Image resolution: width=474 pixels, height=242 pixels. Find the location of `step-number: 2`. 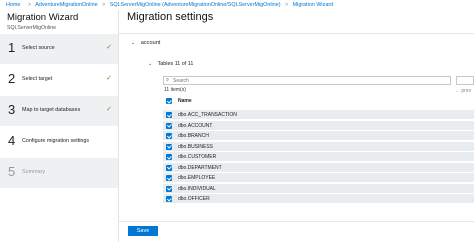

step-number: 2 is located at coordinates (12, 78).